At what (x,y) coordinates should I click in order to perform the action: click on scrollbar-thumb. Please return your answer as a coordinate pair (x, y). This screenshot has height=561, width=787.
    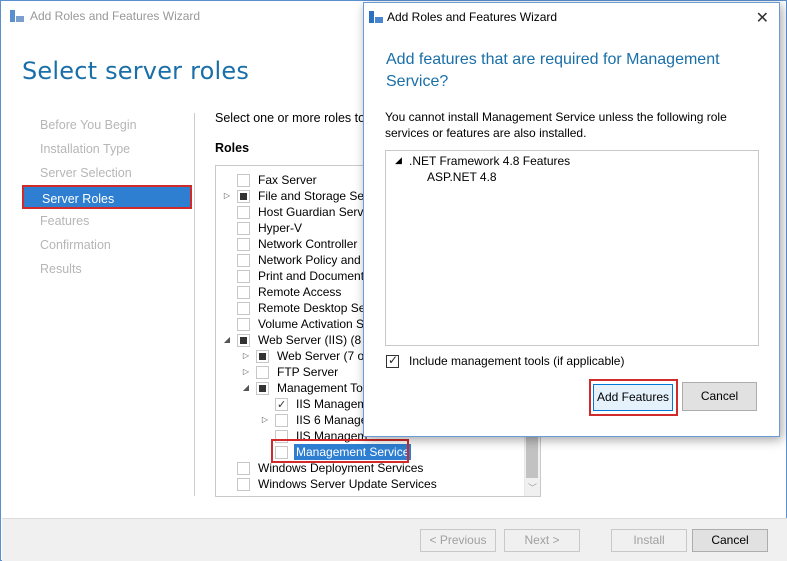
    Looking at the image, I should click on (532, 456).